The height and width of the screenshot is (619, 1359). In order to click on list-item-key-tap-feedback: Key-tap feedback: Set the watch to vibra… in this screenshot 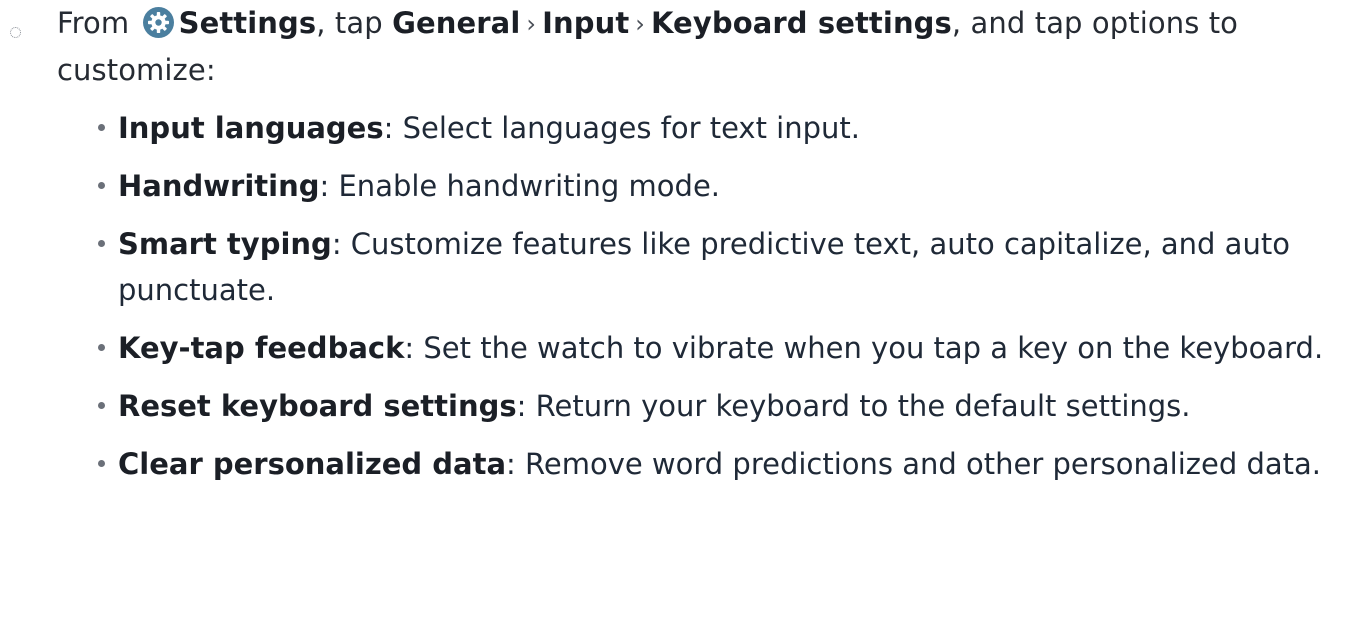, I will do `click(718, 348)`.